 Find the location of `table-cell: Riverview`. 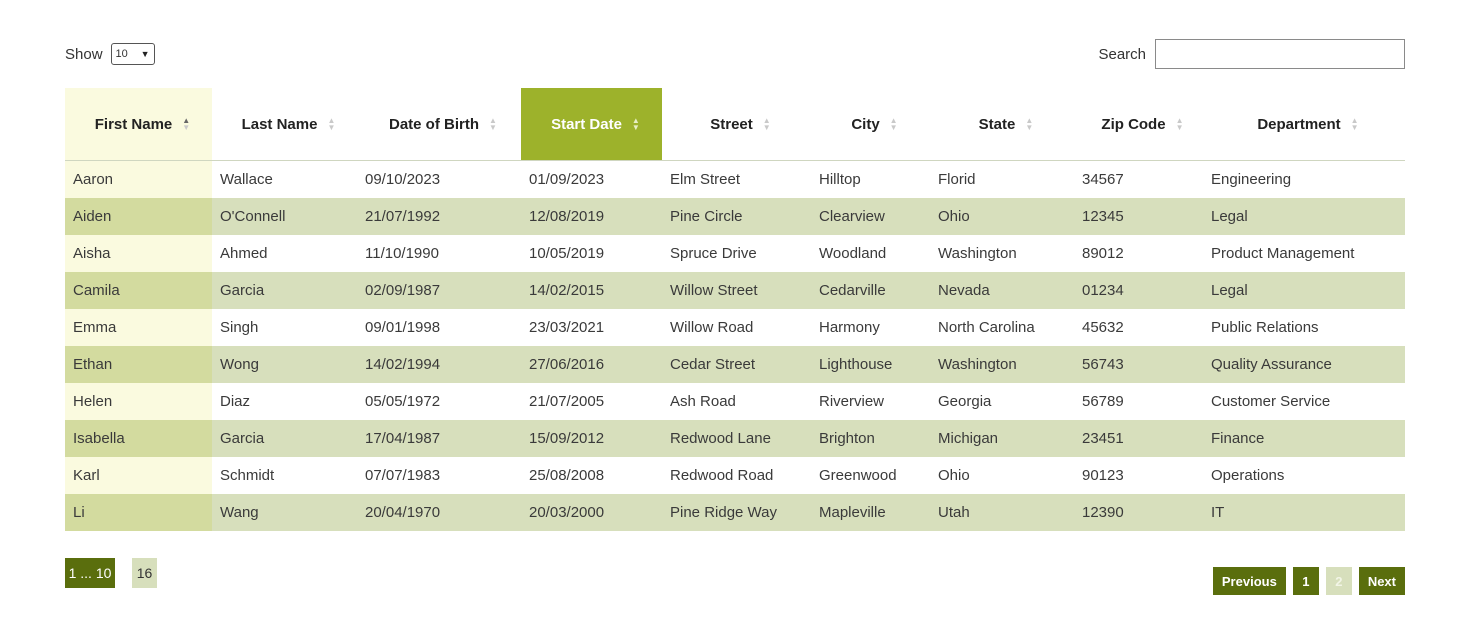

table-cell: Riverview is located at coordinates (870, 401).